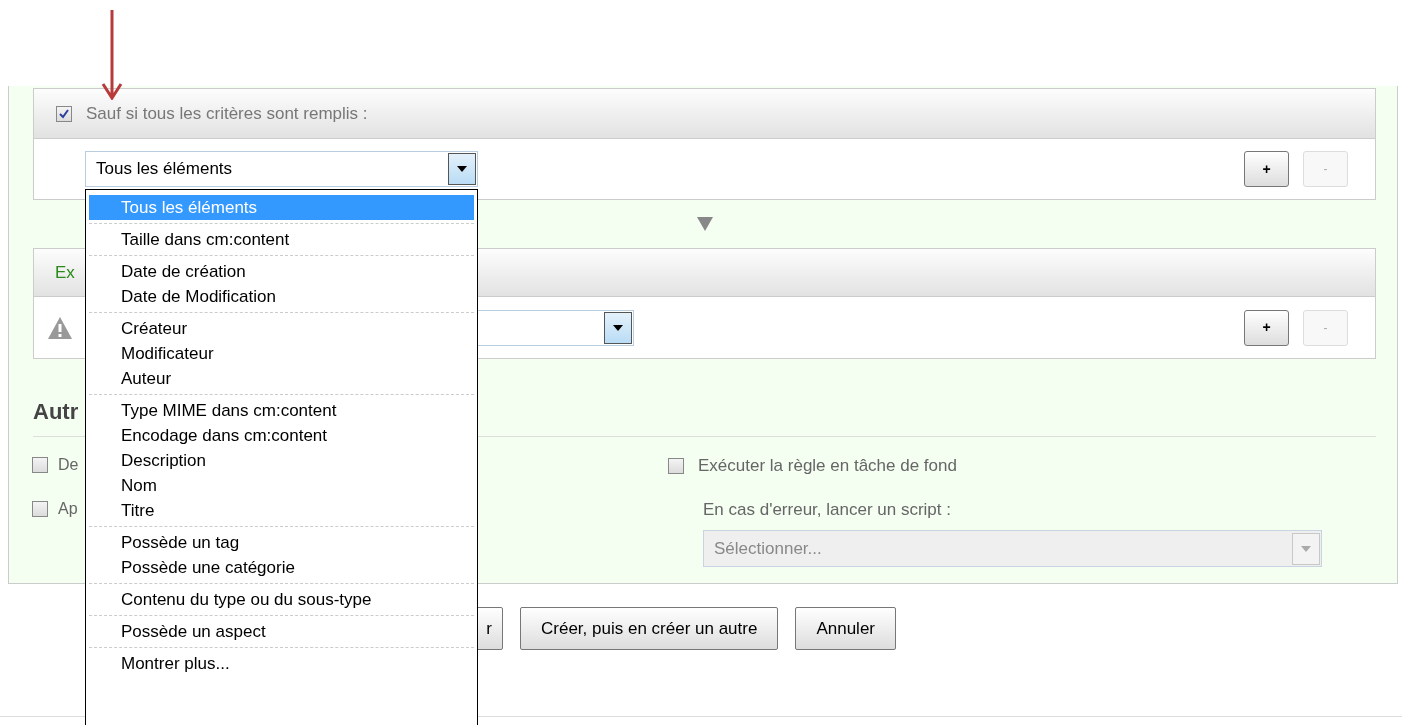 Image resolution: width=1402 pixels, height=725 pixels. Describe the element at coordinates (281, 510) in the screenshot. I see `menu-item: Titre` at that location.